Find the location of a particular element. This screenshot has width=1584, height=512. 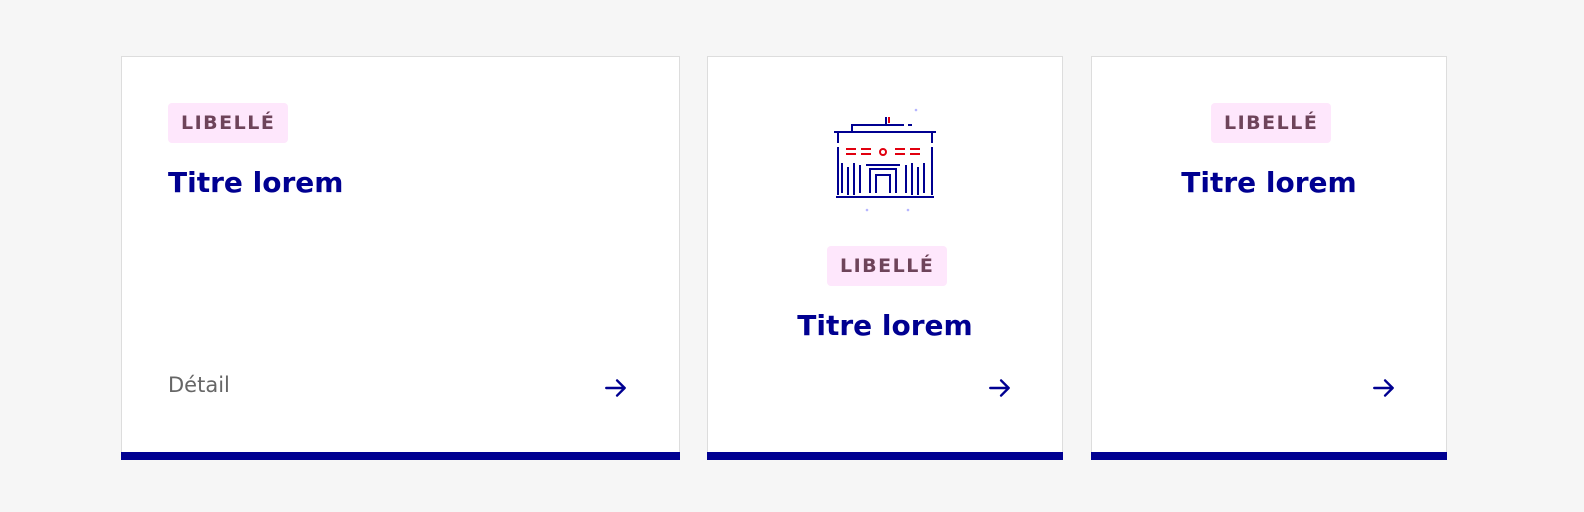

tile-detail: Détail is located at coordinates (199, 385).